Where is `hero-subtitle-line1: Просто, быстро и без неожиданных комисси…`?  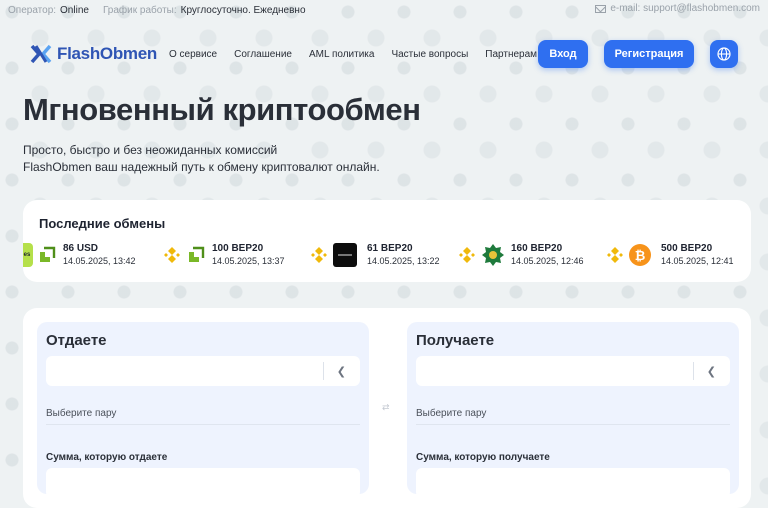
hero-subtitle-line1: Просто, быстро и без неожиданных комисси… is located at coordinates (150, 150).